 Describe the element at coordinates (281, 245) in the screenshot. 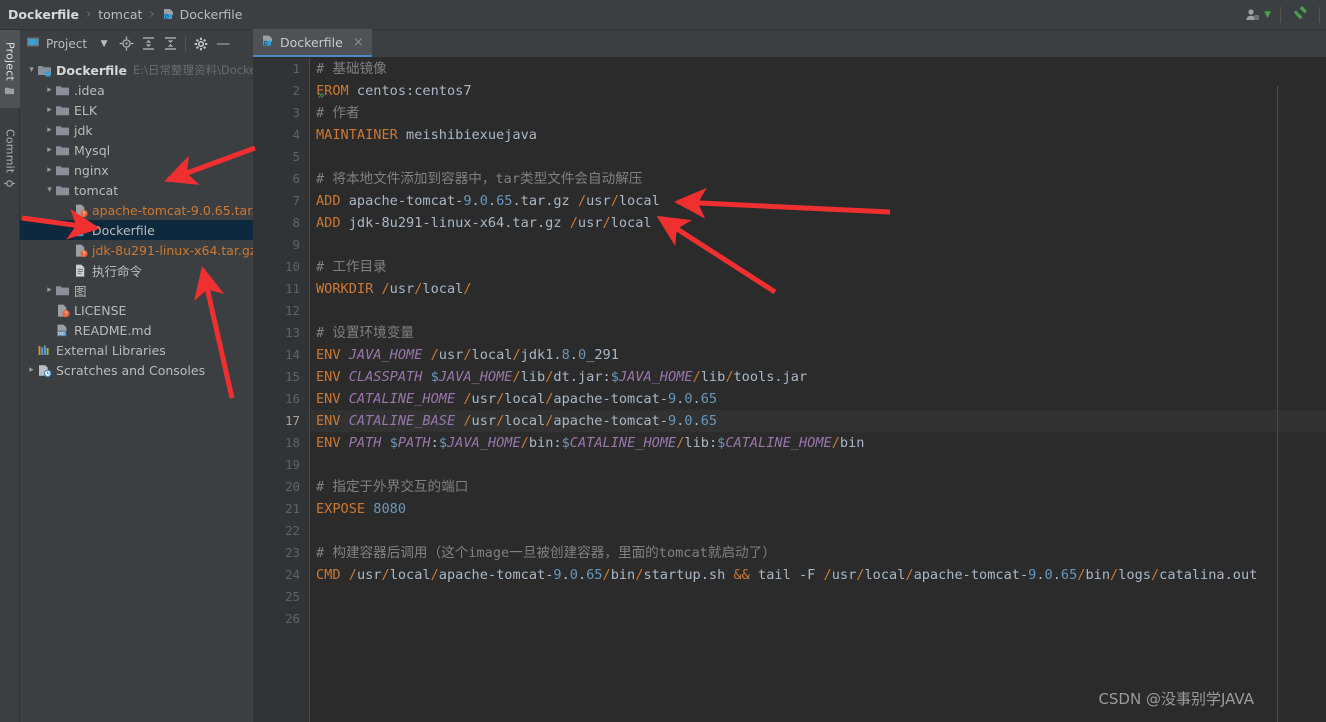

I see `line-number: 9` at that location.